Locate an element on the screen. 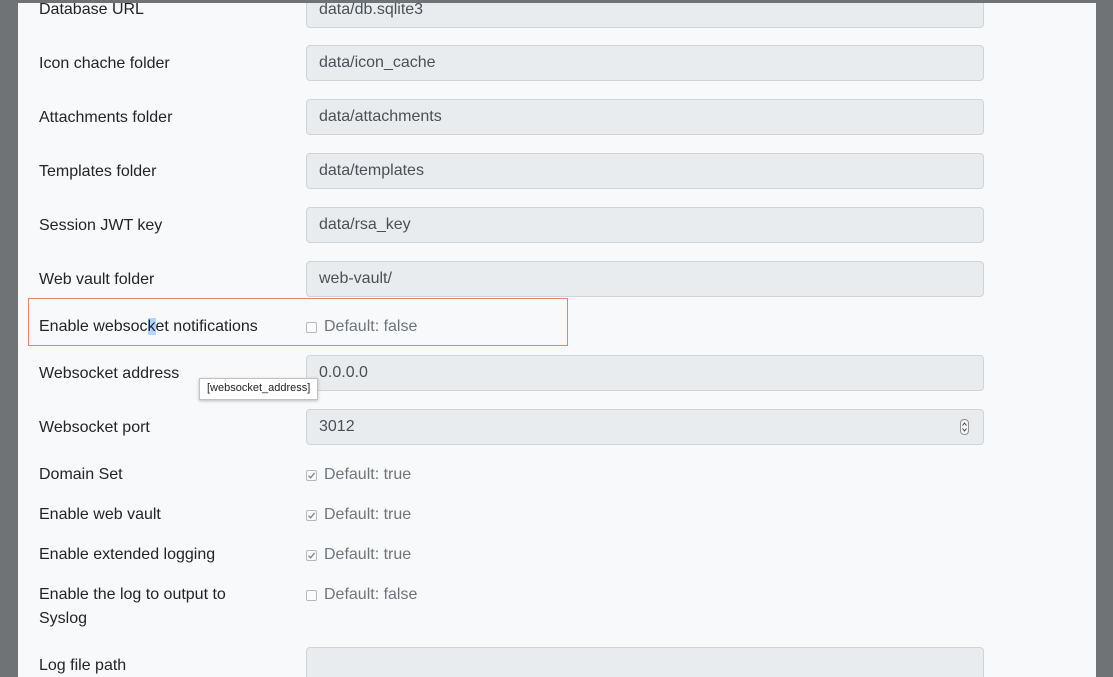  icon-cache-folder-label: Icon chache folder is located at coordinates (104, 63).